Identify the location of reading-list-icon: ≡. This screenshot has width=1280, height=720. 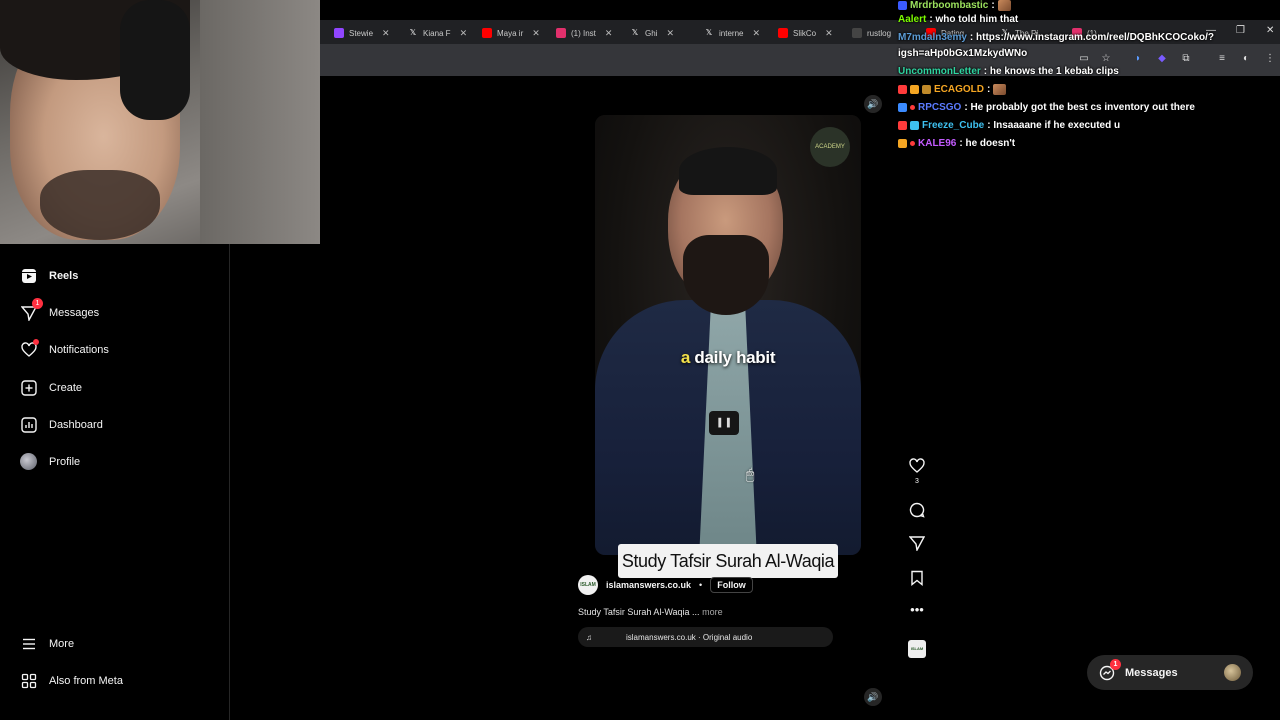
(1222, 59).